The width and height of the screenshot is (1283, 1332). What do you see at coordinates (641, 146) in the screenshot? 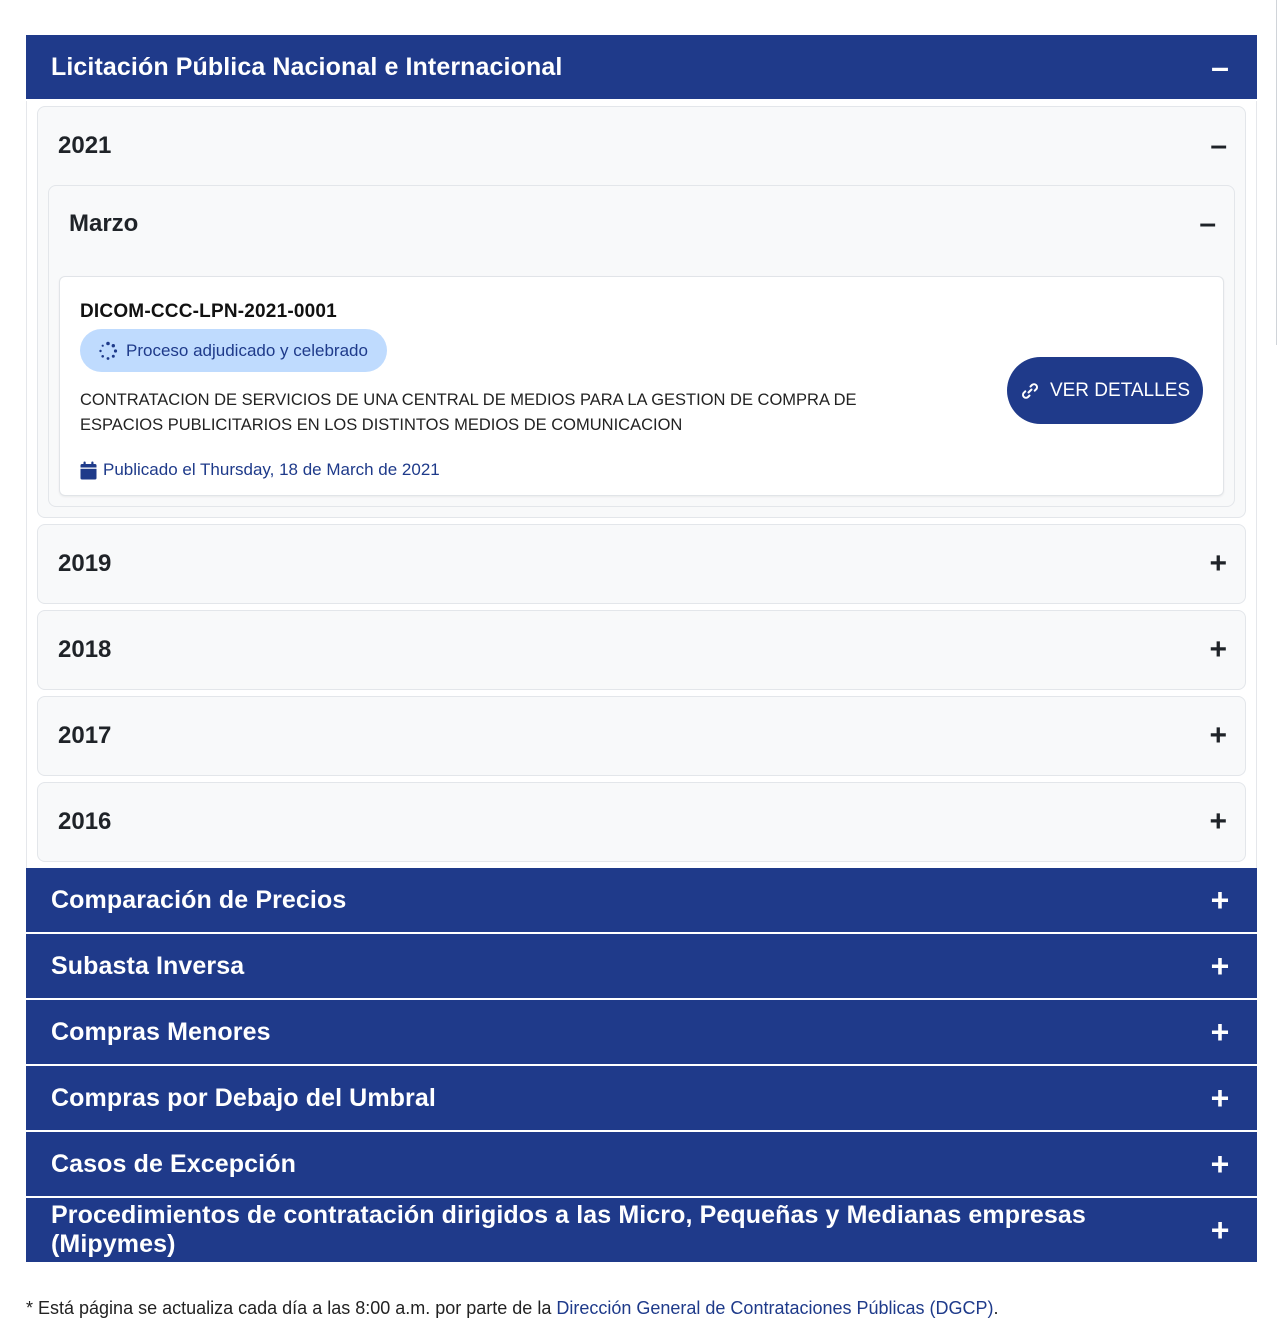
I see `year-header-2021: 2021 –` at bounding box center [641, 146].